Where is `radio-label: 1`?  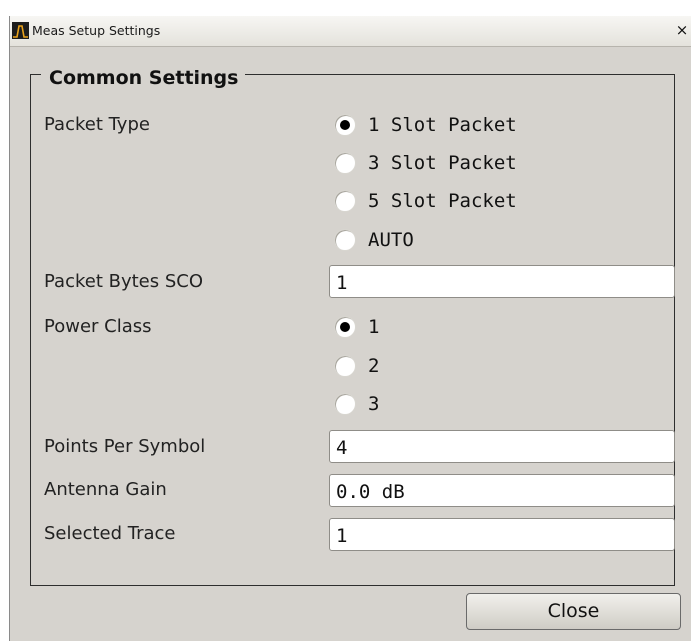
radio-label: 1 is located at coordinates (374, 327).